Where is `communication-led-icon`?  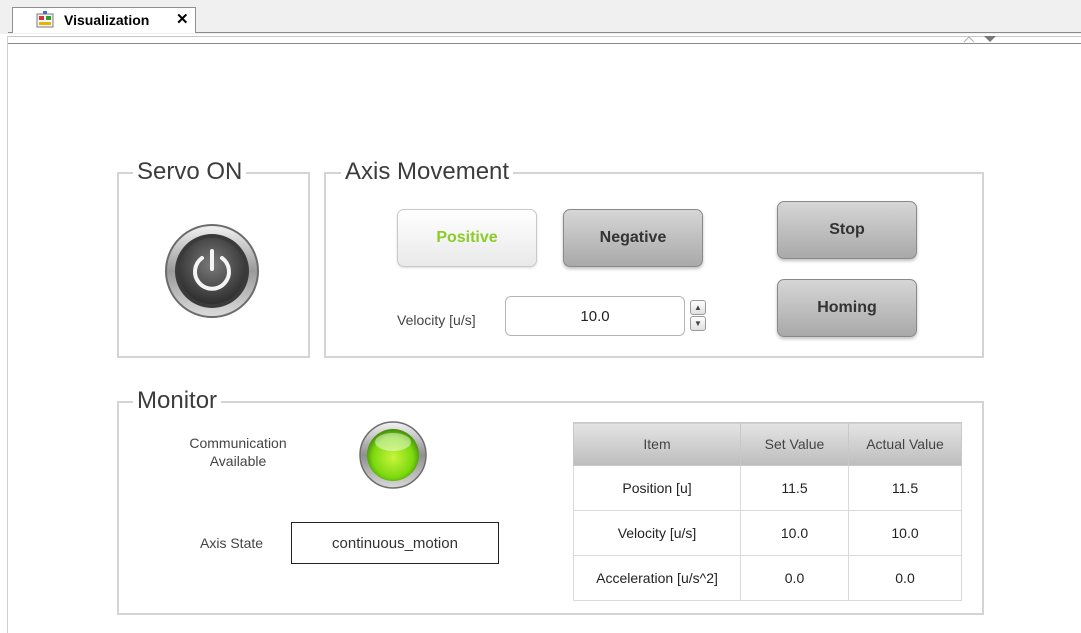
communication-led-icon is located at coordinates (393, 455).